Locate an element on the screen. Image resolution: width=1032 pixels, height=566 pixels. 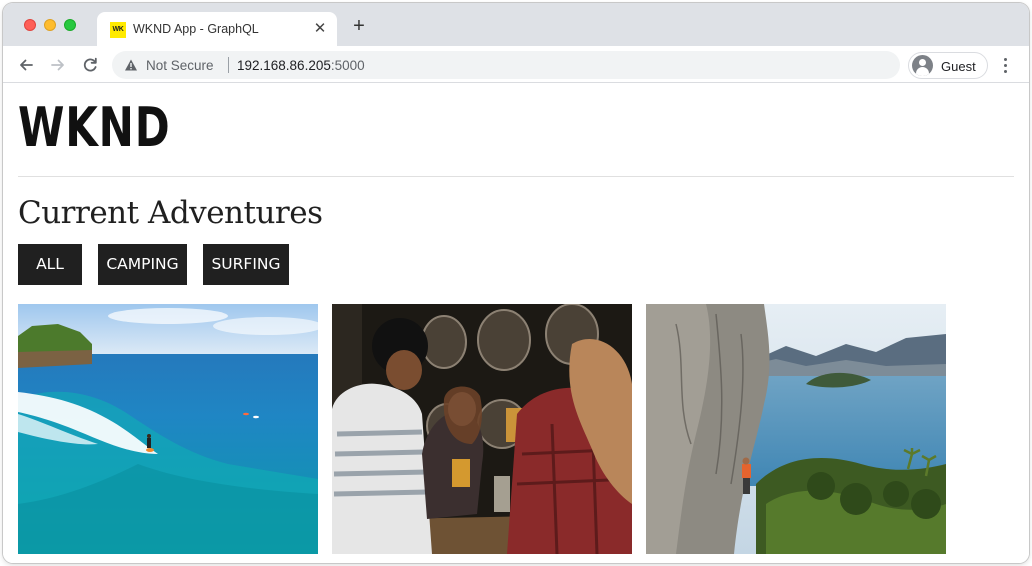
reload-button is located at coordinates (90, 65).